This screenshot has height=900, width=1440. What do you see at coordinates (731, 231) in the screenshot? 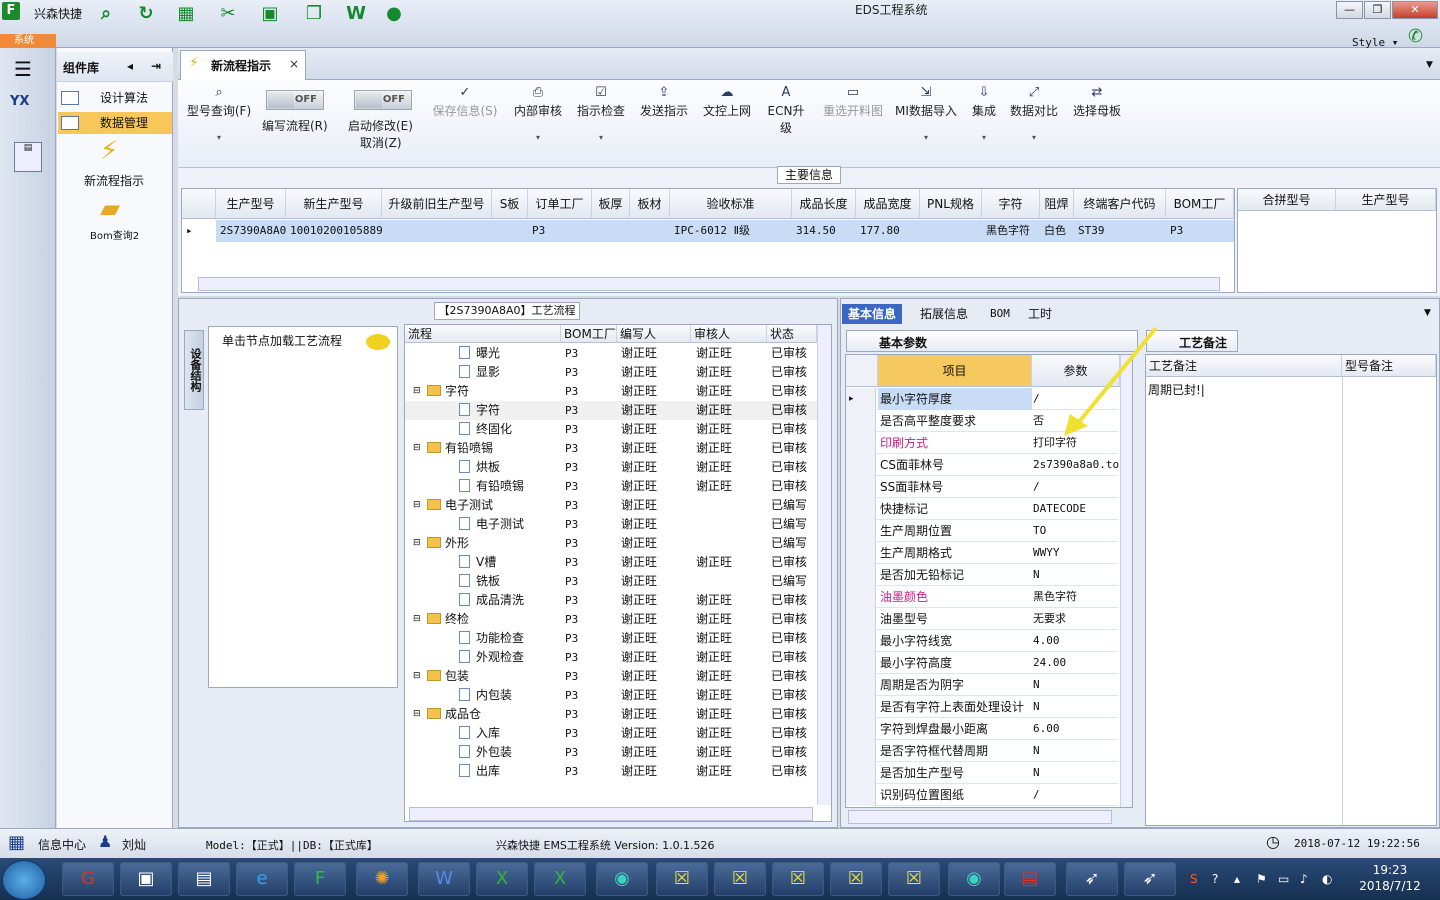
I see `table-cell: IPC-6012 Ⅱ级` at bounding box center [731, 231].